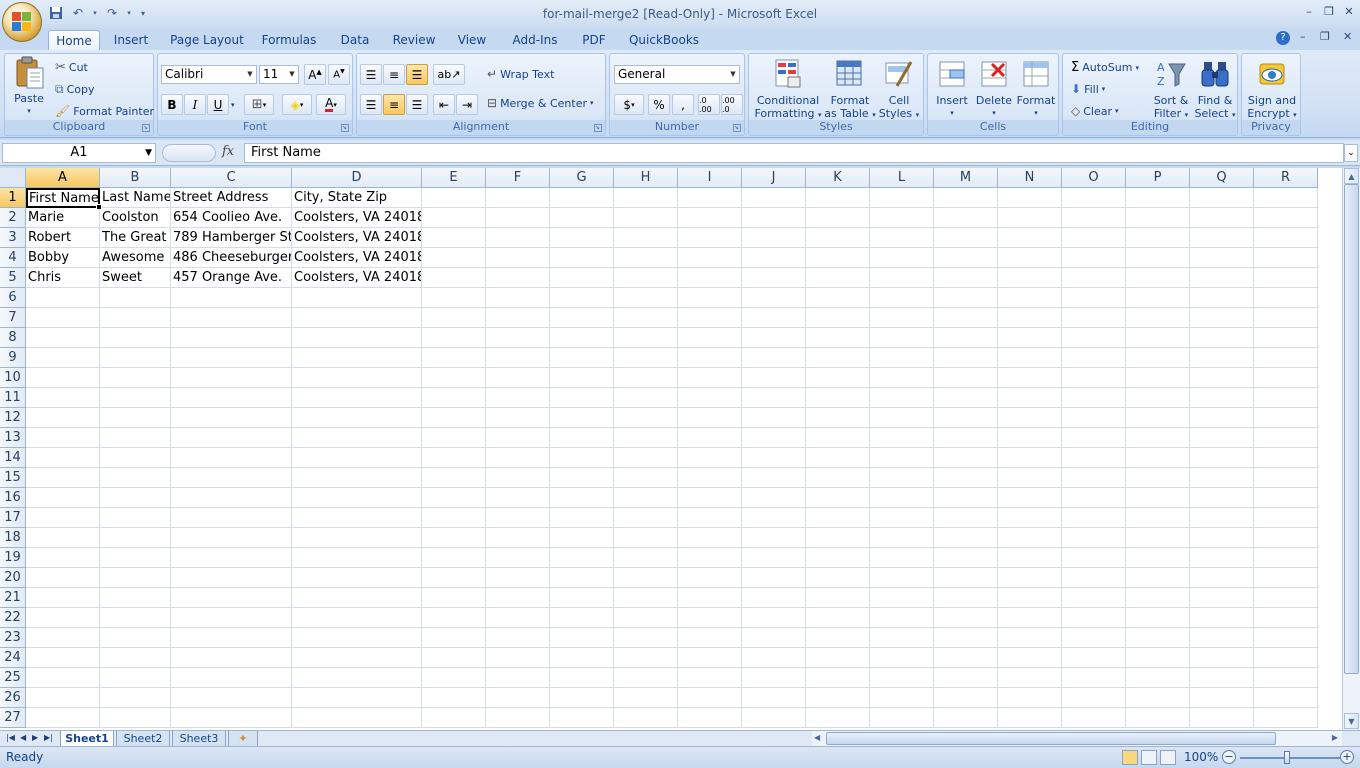  I want to click on cell-H11, so click(646, 398).